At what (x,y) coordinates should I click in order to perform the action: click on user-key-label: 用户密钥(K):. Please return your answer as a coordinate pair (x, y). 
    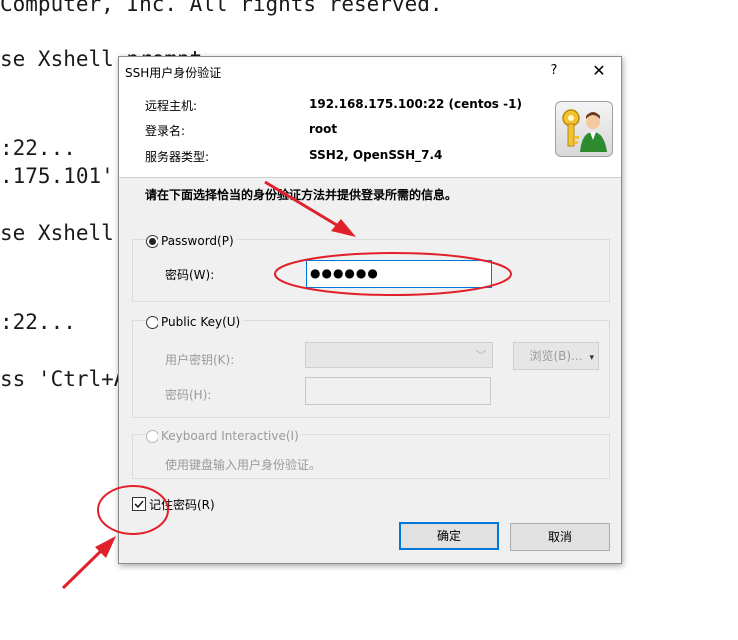
    Looking at the image, I should click on (200, 360).